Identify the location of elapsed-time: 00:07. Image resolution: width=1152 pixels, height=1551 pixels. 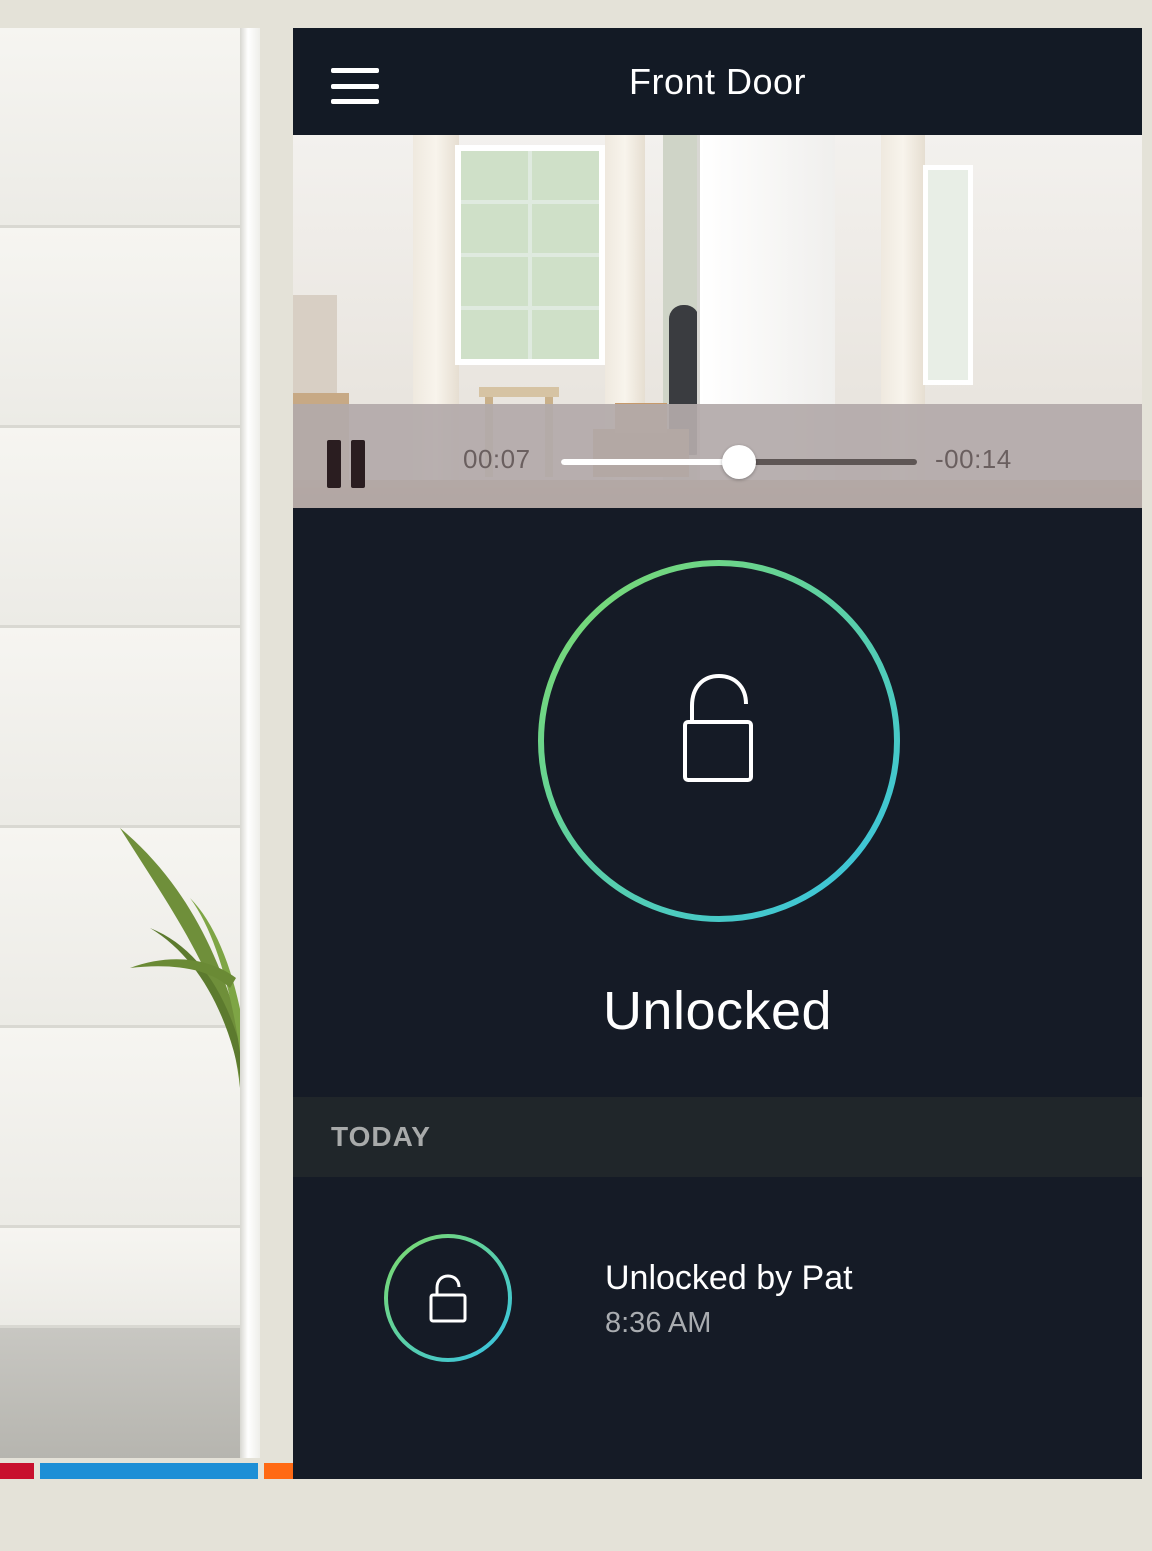
(497, 459).